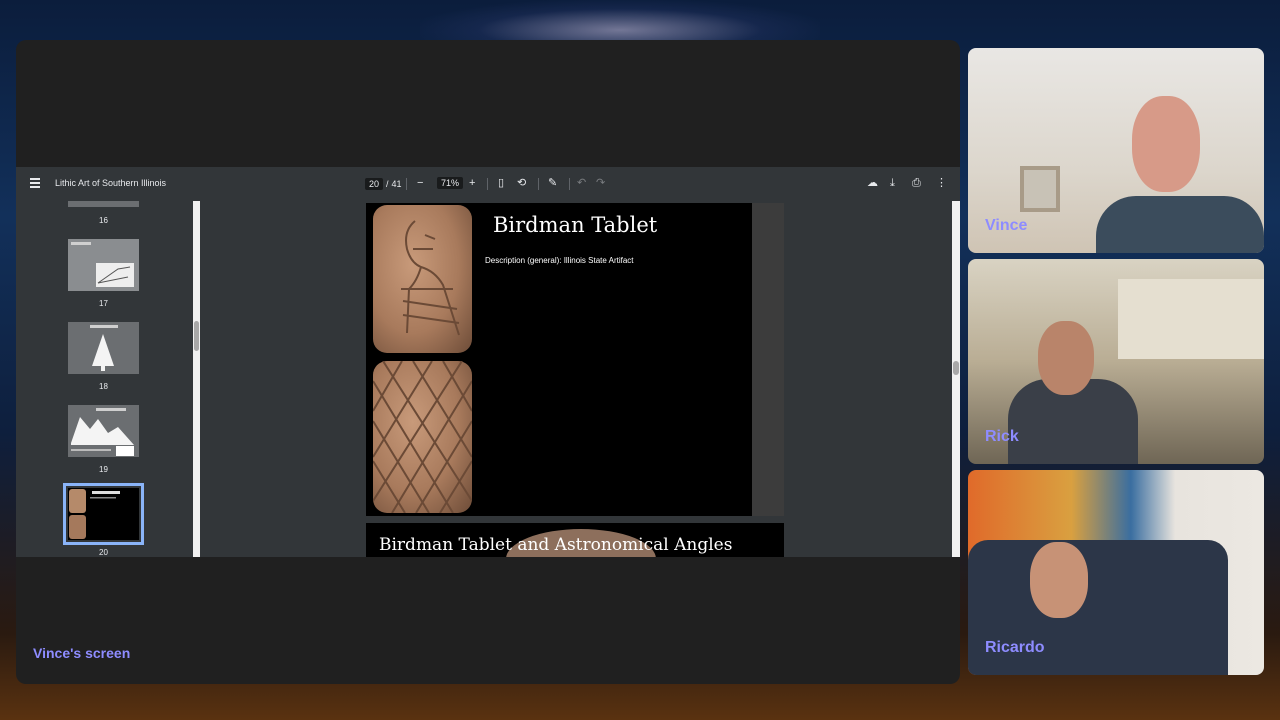 This screenshot has height=720, width=1280. What do you see at coordinates (556, 545) in the screenshot?
I see `slide-title: Birdman Tablet and Astronomical Angles` at bounding box center [556, 545].